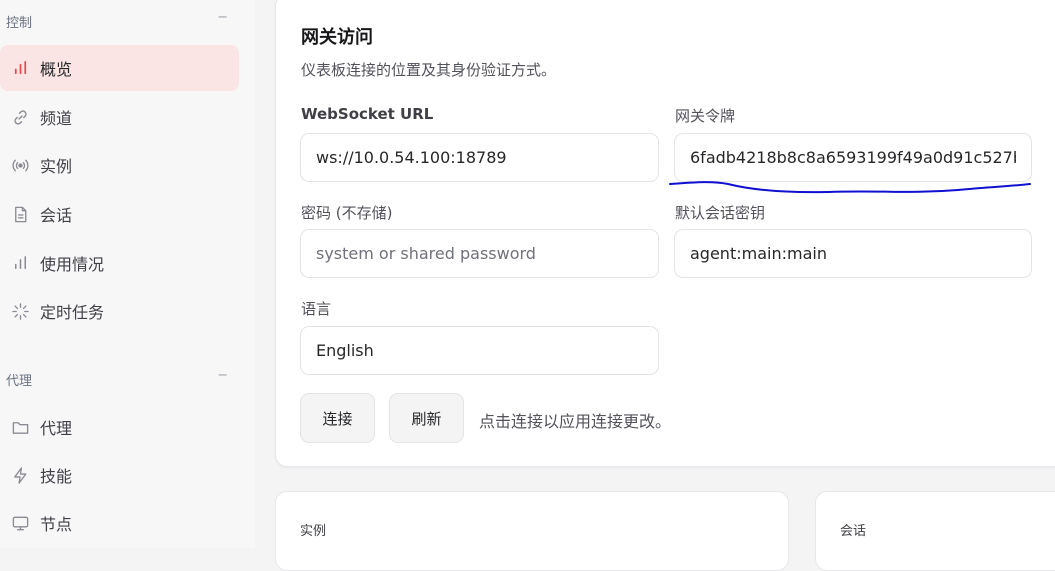 The height and width of the screenshot is (571, 1055). Describe the element at coordinates (56, 118) in the screenshot. I see `sidebar-item-label: 频道` at that location.